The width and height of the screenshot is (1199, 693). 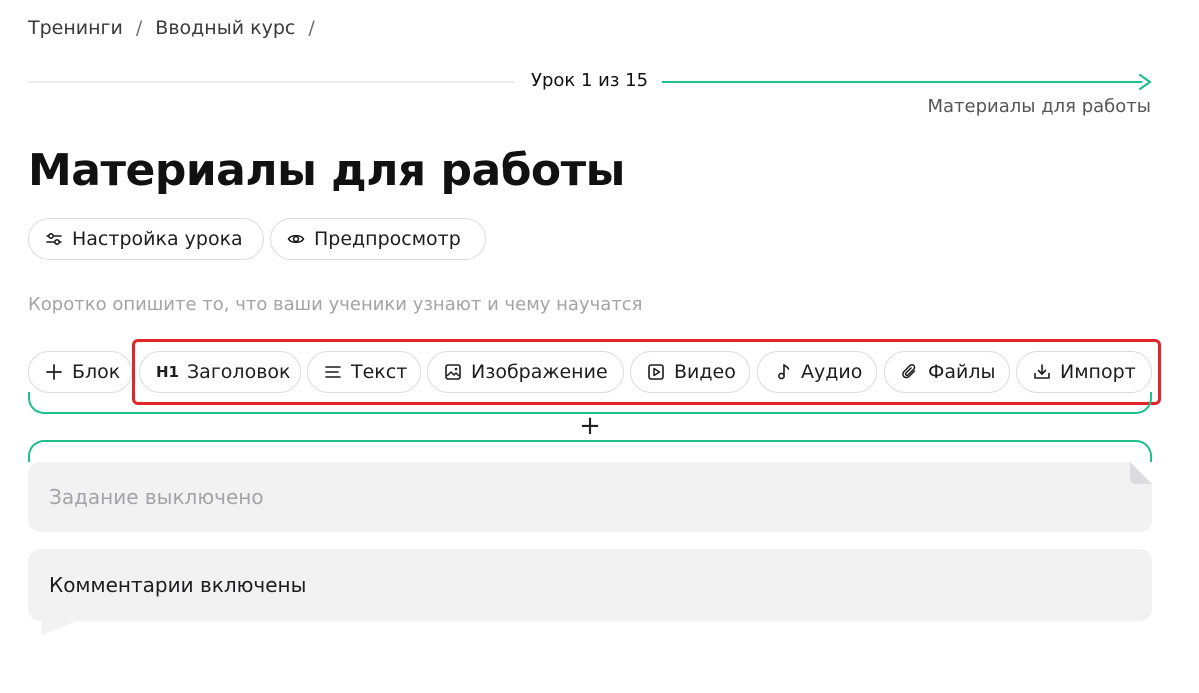 What do you see at coordinates (271, 82) in the screenshot?
I see `progress-track` at bounding box center [271, 82].